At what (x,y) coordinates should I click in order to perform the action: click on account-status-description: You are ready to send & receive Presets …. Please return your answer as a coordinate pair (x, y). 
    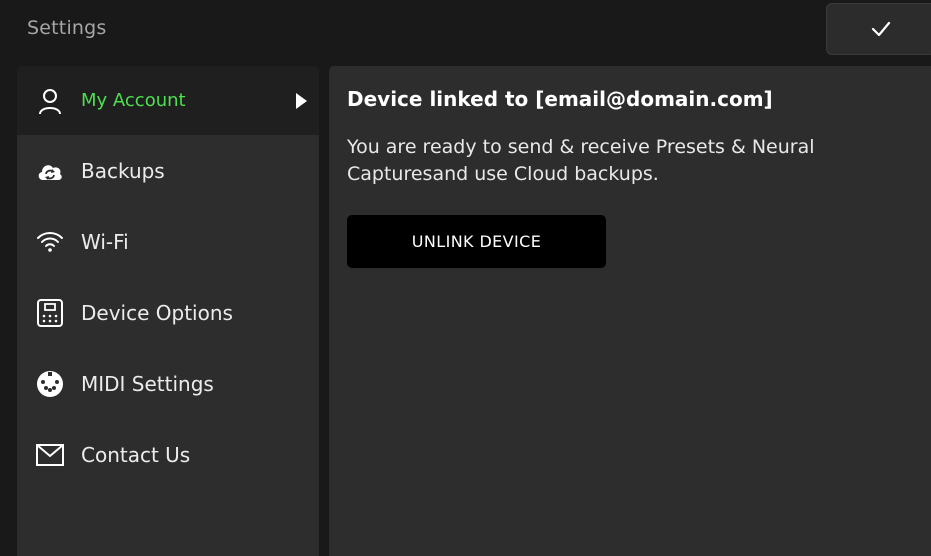
    Looking at the image, I should click on (581, 160).